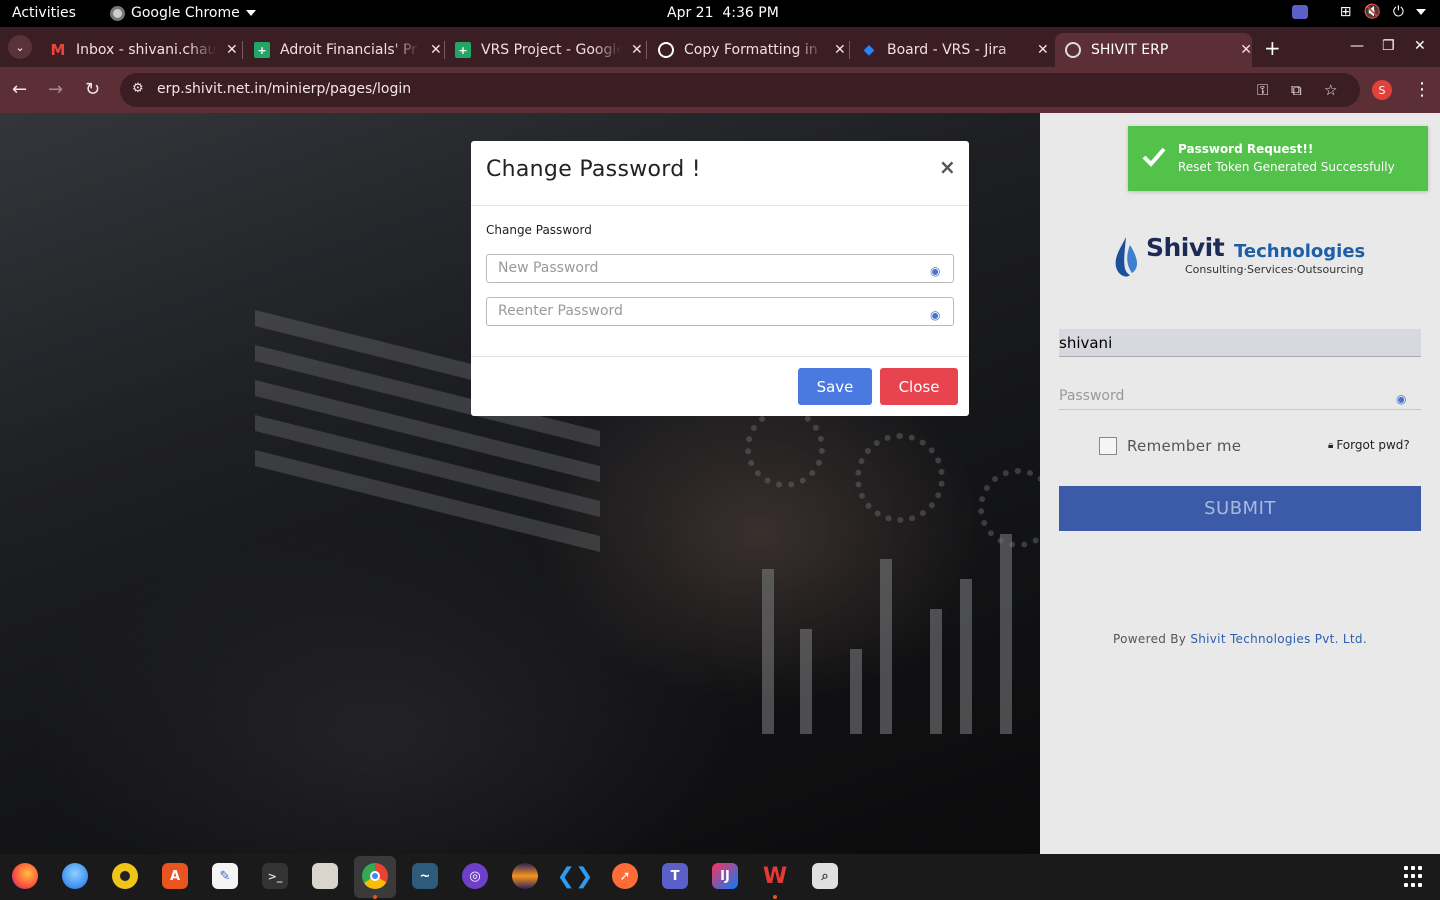  I want to click on jira-icon: ◆, so click(869, 50).